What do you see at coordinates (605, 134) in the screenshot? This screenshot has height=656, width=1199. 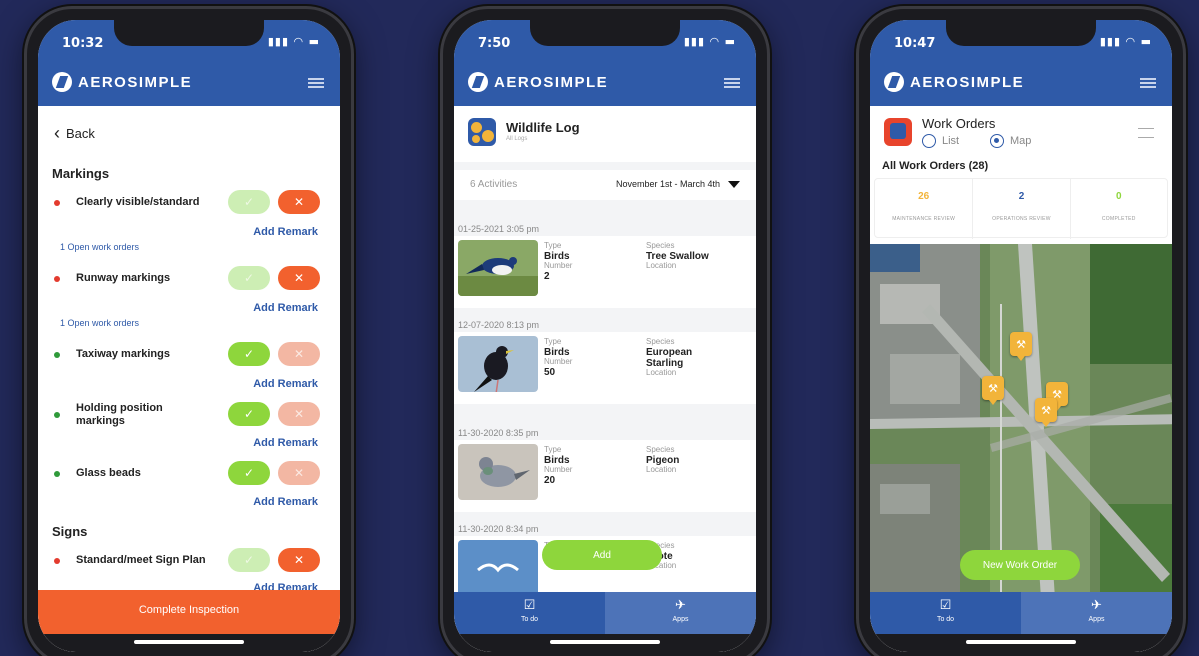 I see `module-header: Wildlife Log All Logs` at bounding box center [605, 134].